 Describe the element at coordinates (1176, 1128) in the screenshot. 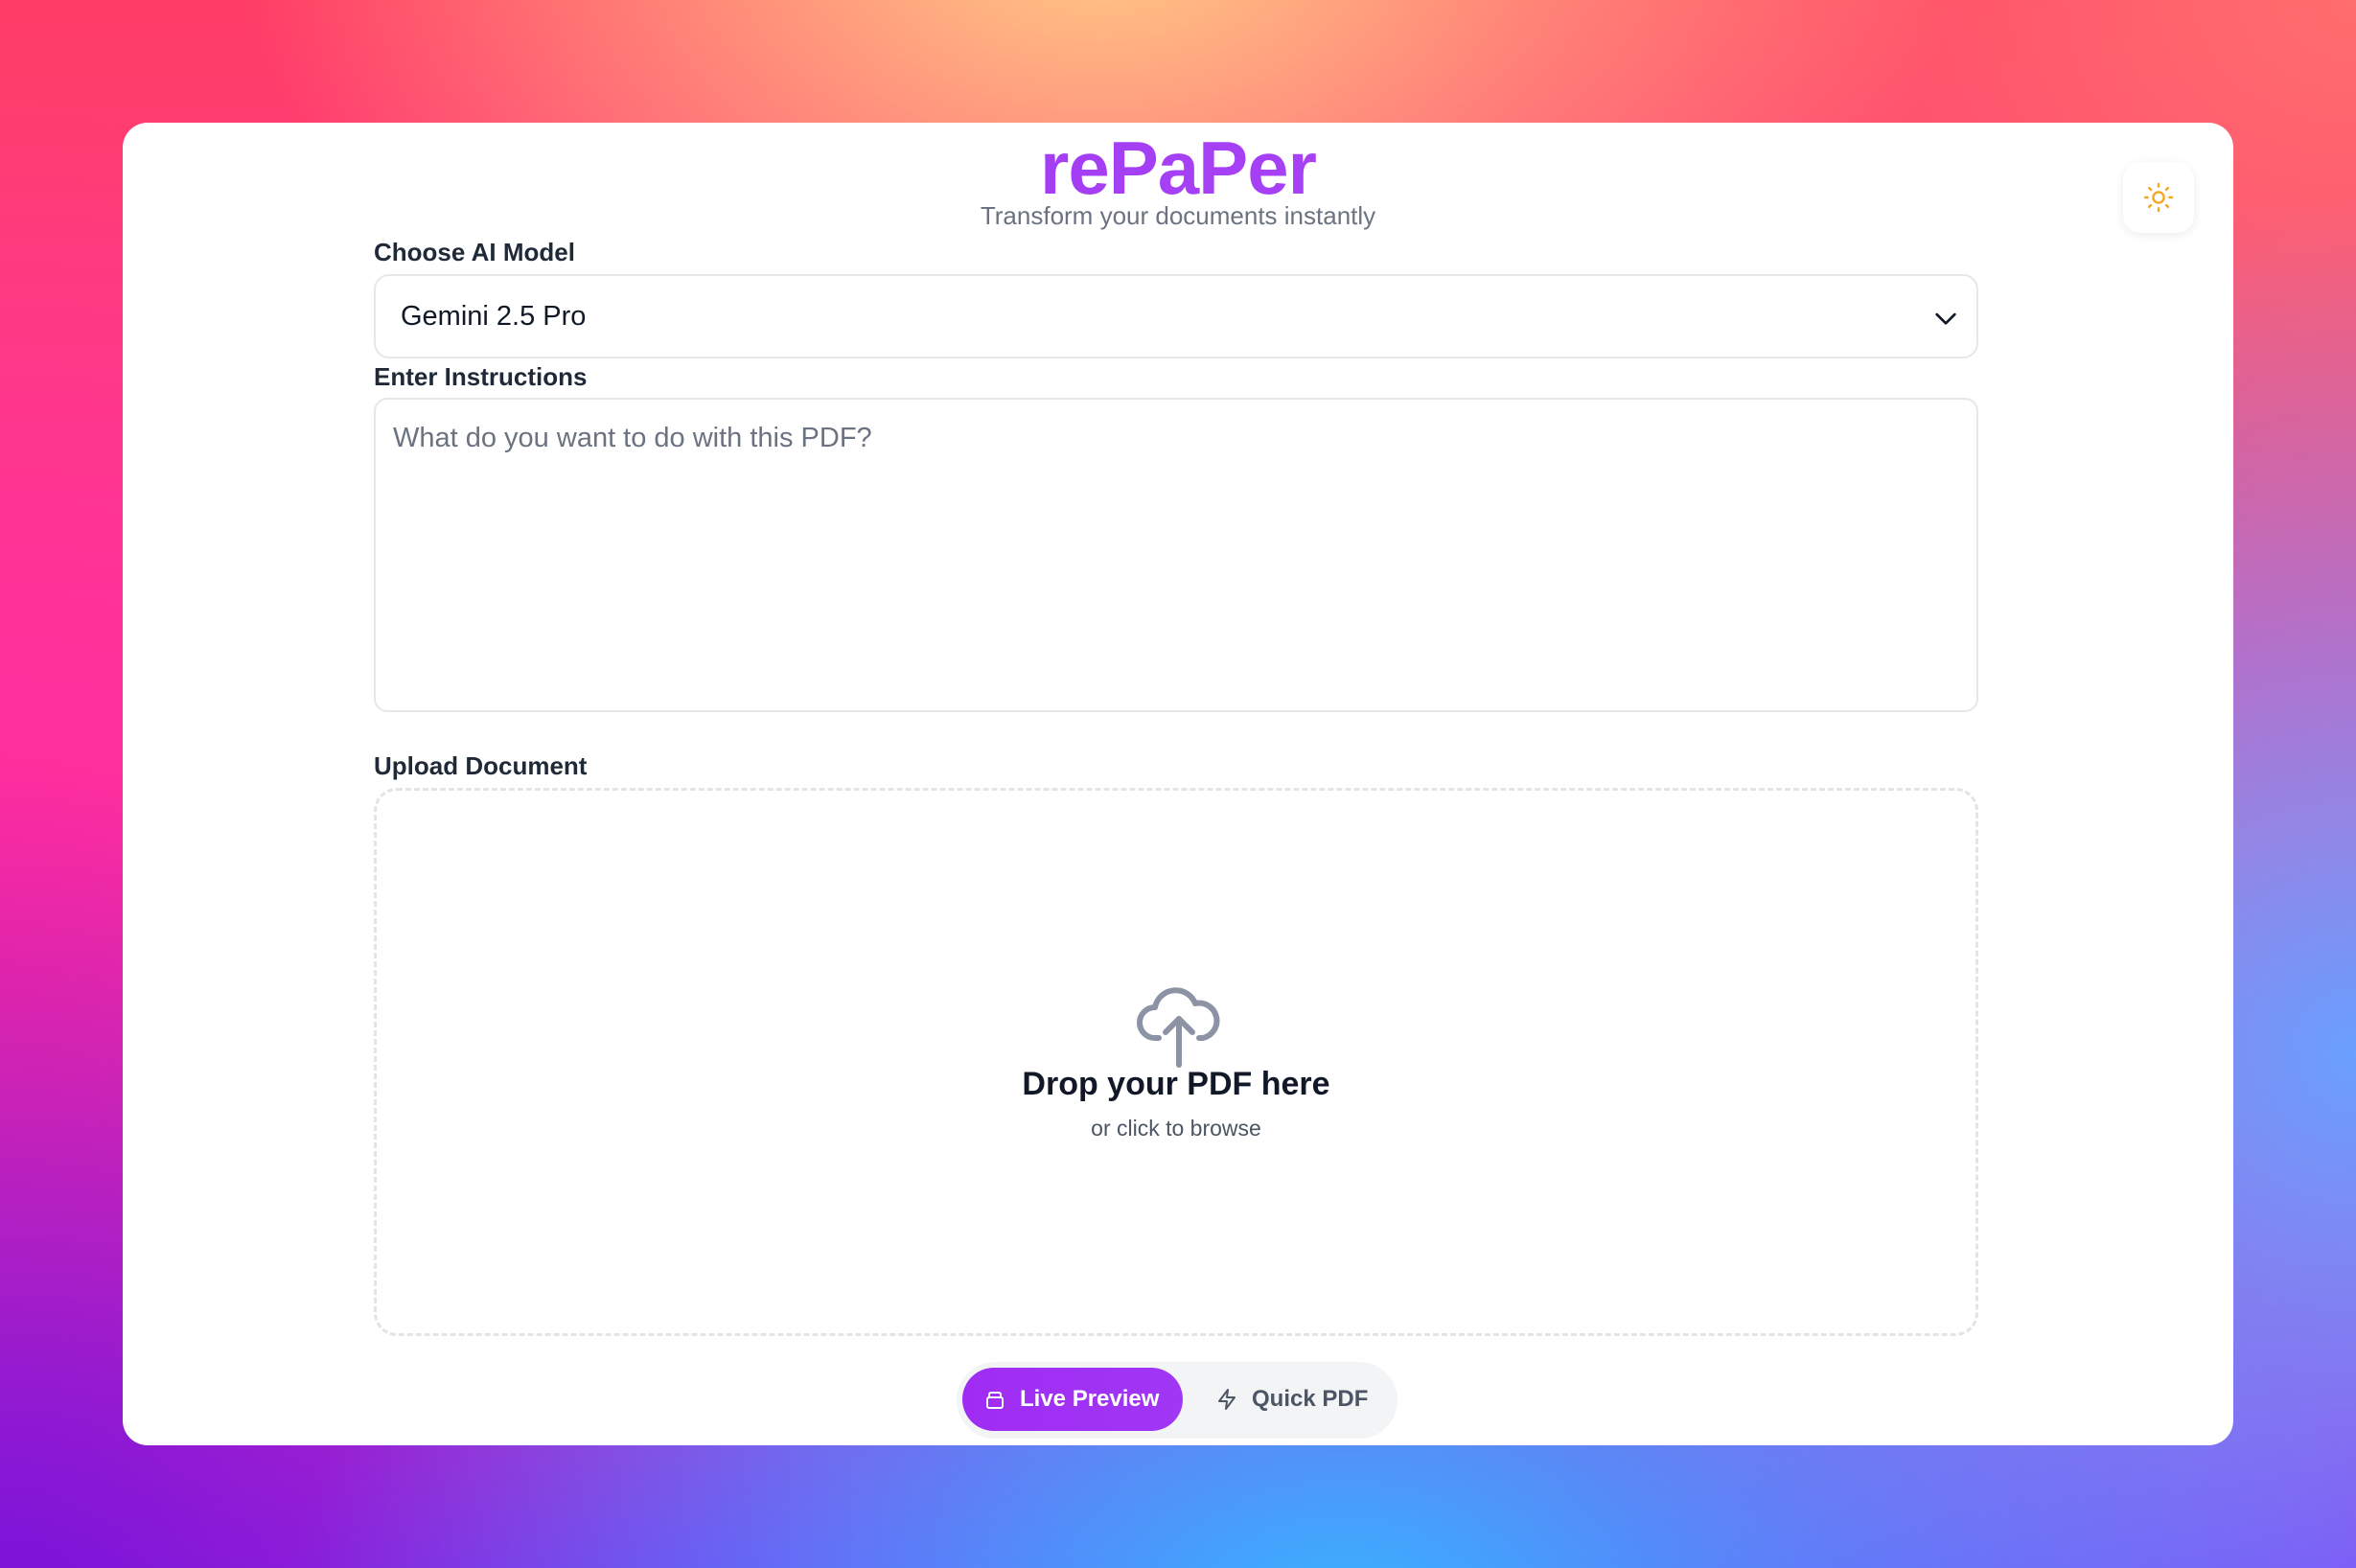

I see `dropzone-subtitle: or click to browse` at that location.